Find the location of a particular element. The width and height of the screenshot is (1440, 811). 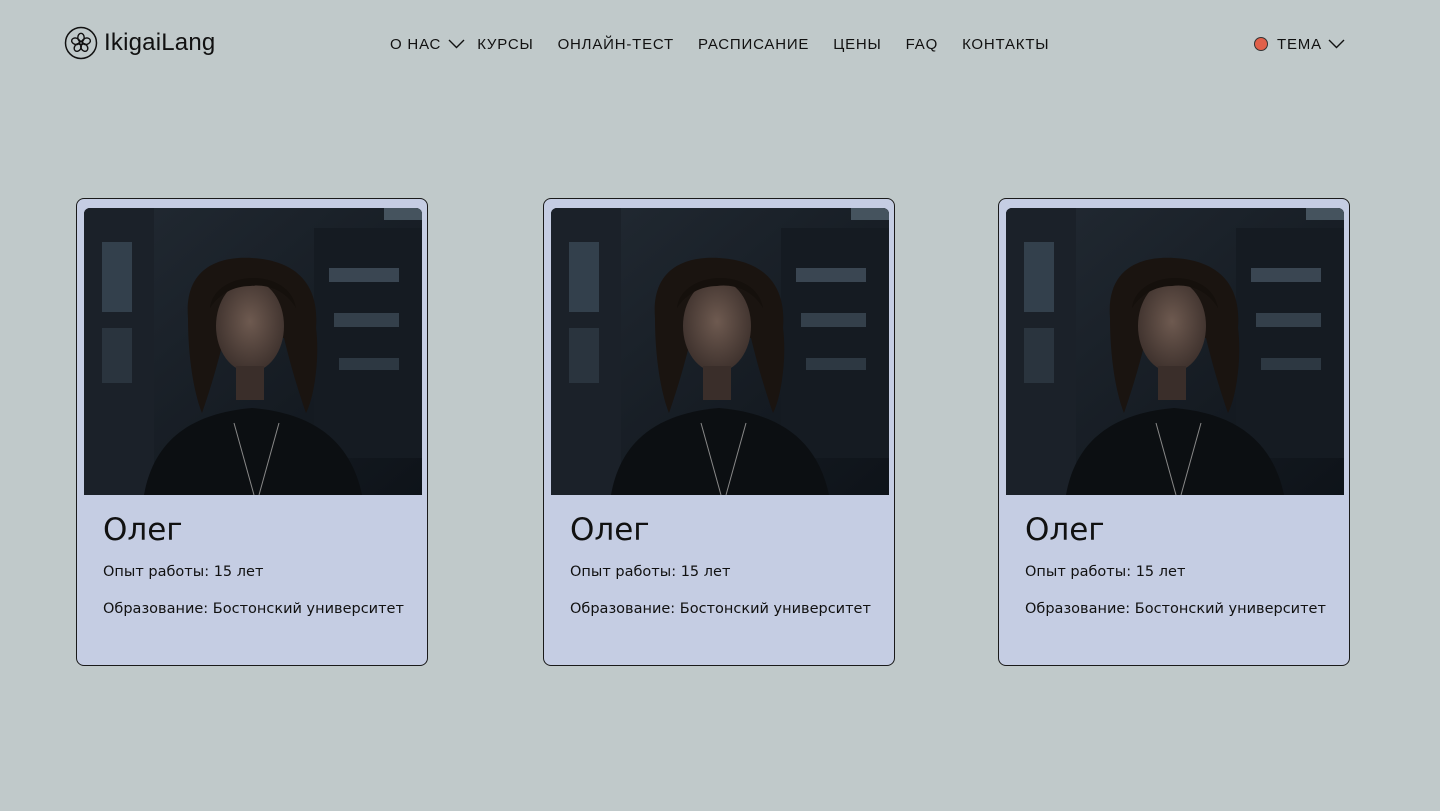

nav-item-label: FAQ is located at coordinates (922, 44).